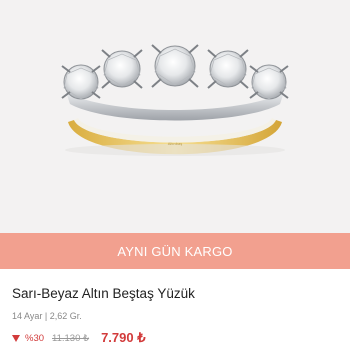  I want to click on price-row: %30 11.130 ₺ 7.790 ₺, so click(79, 337).